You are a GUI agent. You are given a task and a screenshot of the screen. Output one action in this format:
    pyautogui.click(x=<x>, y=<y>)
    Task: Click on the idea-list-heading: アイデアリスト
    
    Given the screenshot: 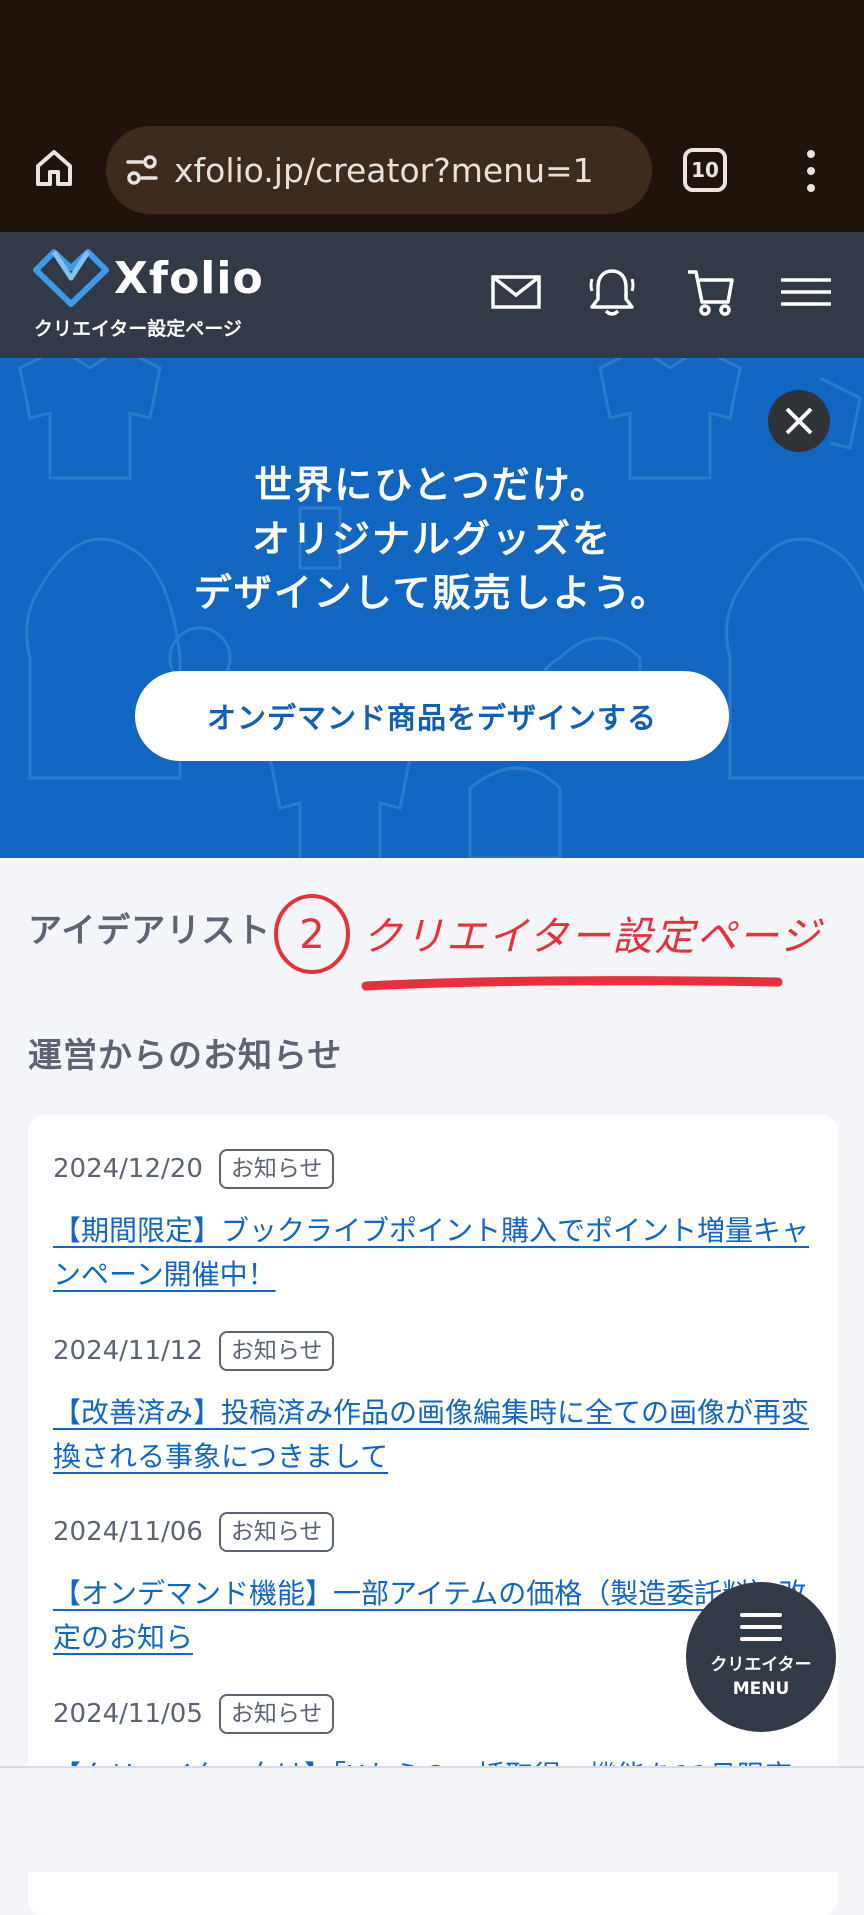 What is the action you would take?
    pyautogui.click(x=150, y=931)
    